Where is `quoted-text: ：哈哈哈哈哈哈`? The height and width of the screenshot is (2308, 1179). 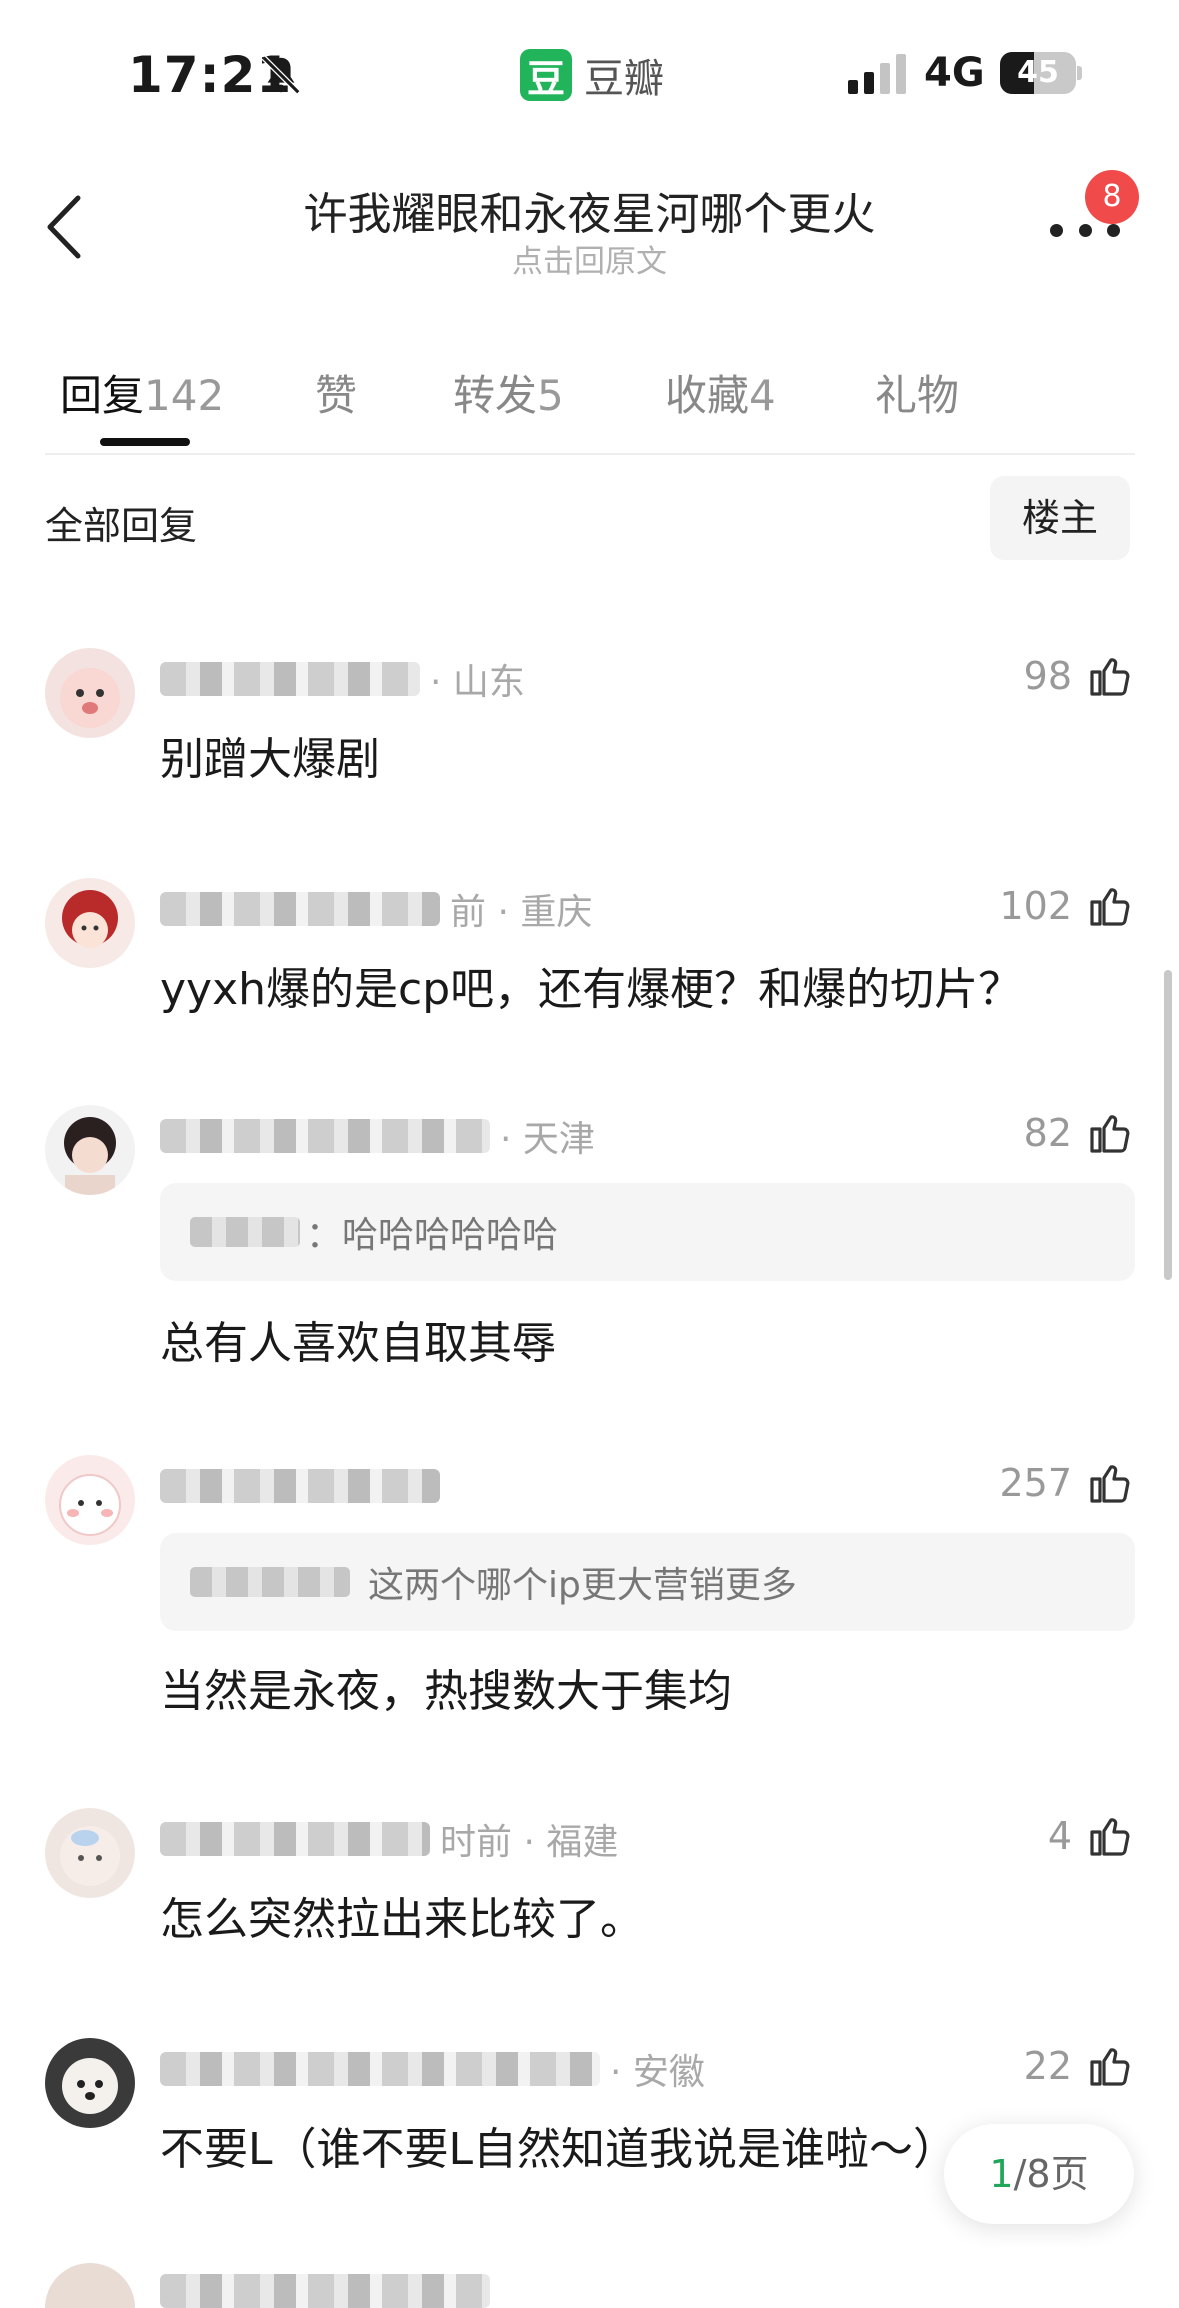 quoted-text: ：哈哈哈哈哈哈 is located at coordinates (432, 1235).